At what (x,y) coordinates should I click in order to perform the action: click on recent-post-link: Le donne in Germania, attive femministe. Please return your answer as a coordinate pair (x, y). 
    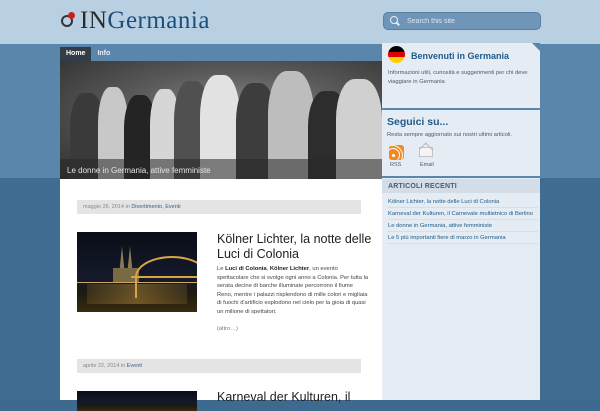
    Looking at the image, I should click on (463, 226).